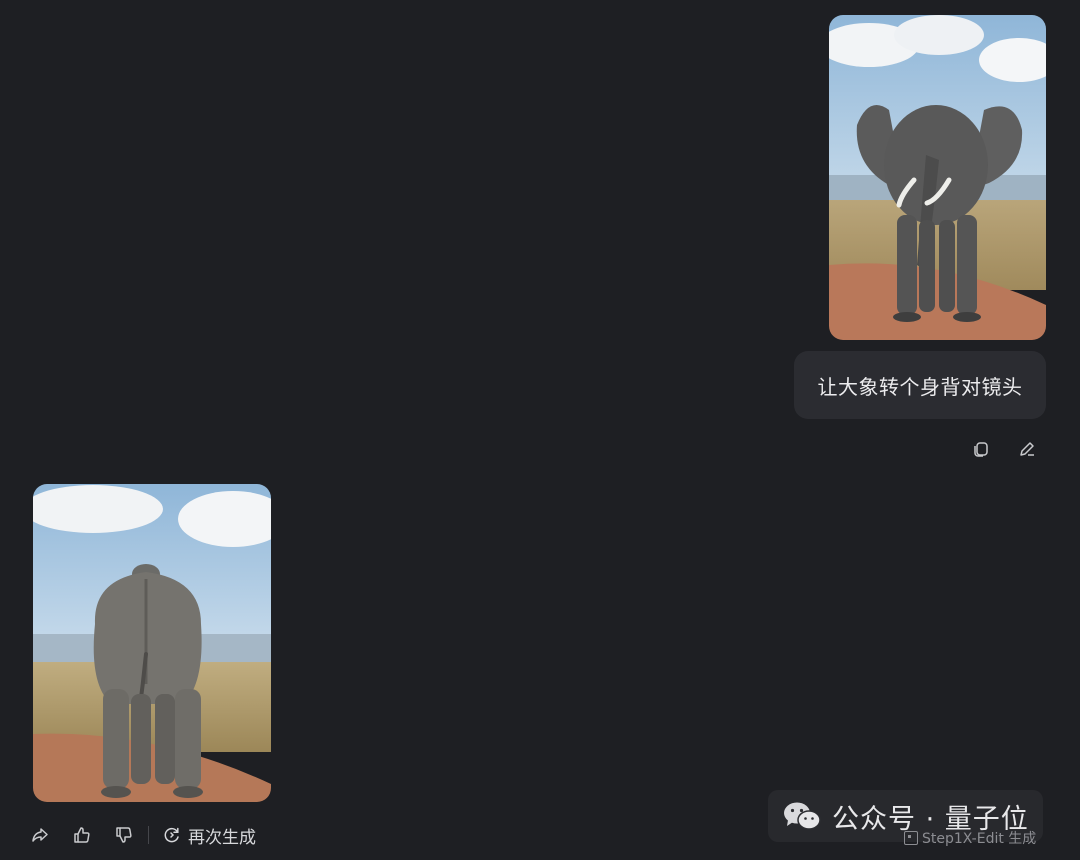 The image size is (1080, 860). What do you see at coordinates (802, 816) in the screenshot?
I see `wechat-icon` at bounding box center [802, 816].